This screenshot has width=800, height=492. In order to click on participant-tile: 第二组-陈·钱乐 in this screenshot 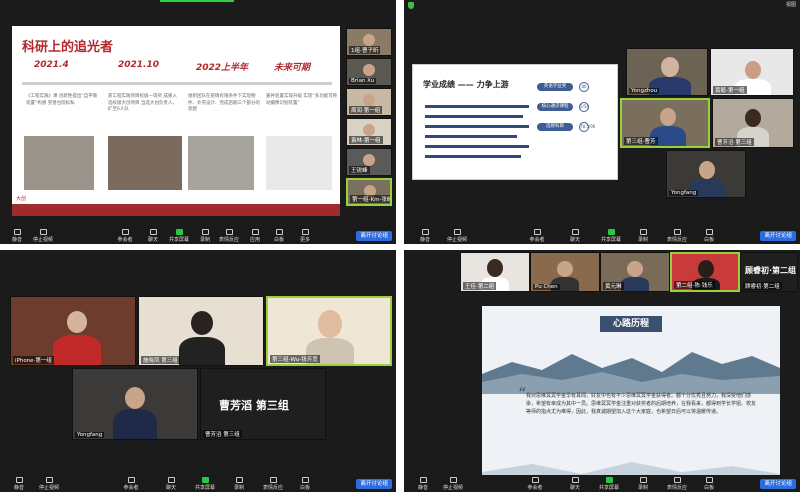, I will do `click(705, 272)`.